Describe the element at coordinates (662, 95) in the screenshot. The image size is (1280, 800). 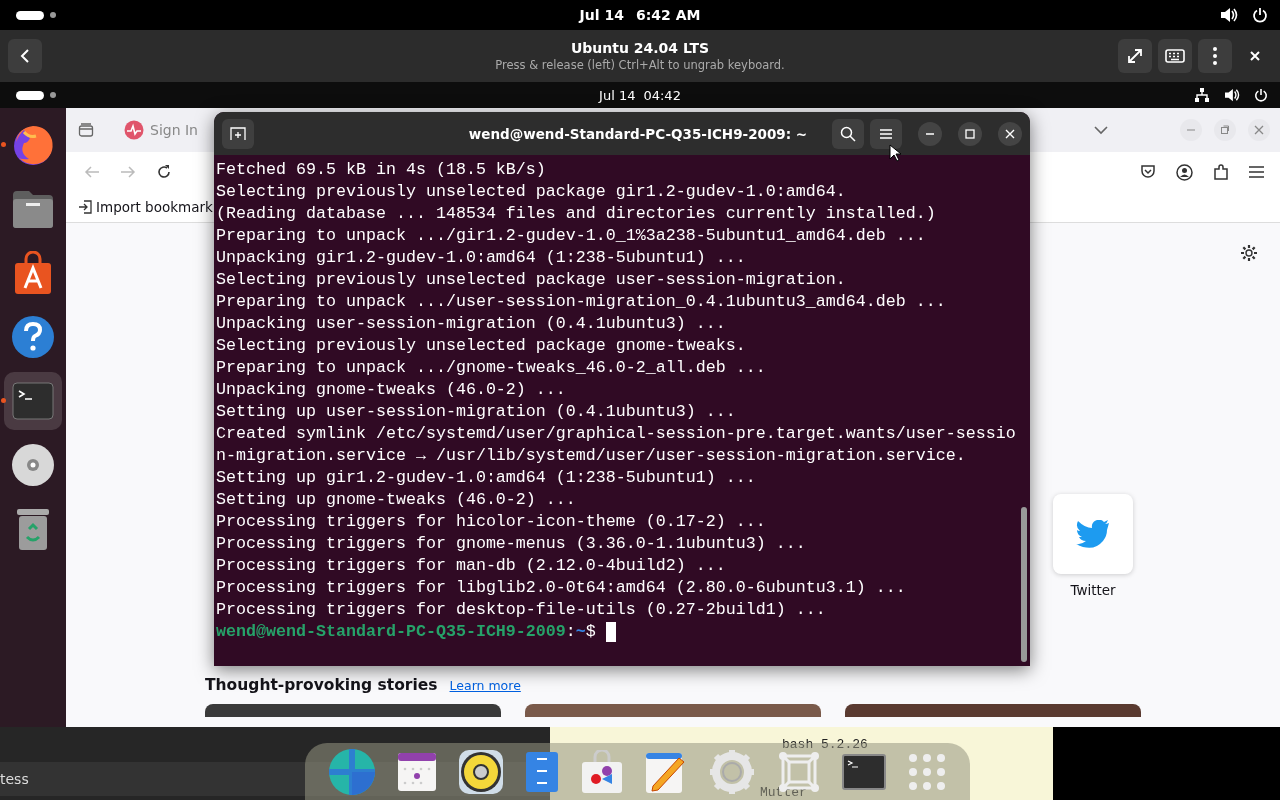
I see `time-text: 04:42` at that location.